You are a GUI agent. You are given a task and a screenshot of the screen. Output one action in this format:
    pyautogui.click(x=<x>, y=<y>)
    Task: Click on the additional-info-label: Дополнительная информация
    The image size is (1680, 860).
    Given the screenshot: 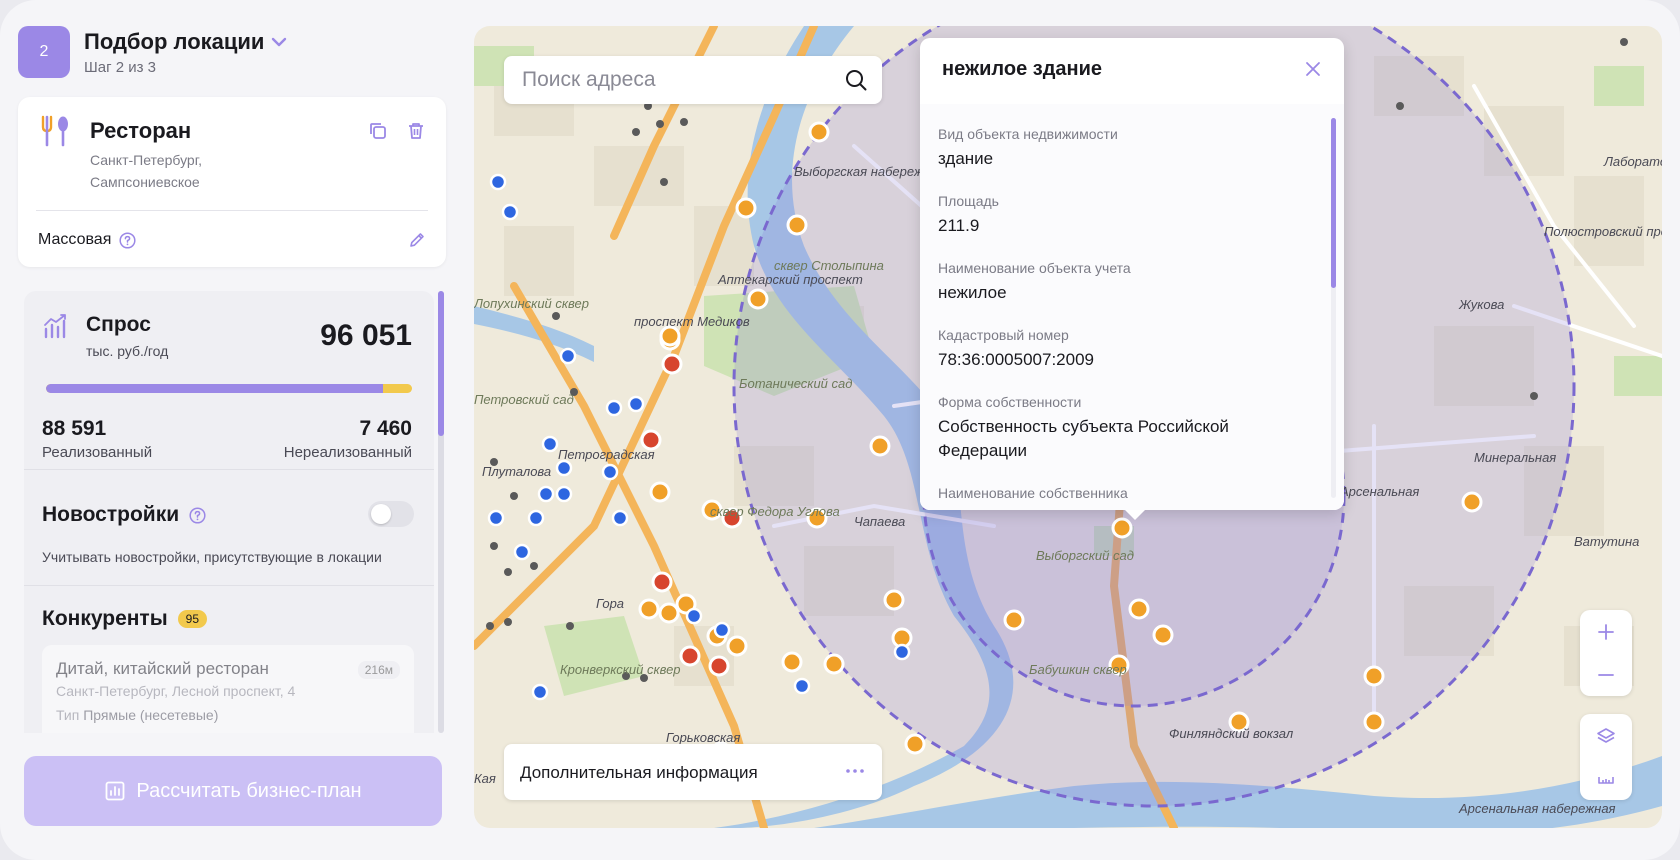 What is the action you would take?
    pyautogui.click(x=639, y=772)
    